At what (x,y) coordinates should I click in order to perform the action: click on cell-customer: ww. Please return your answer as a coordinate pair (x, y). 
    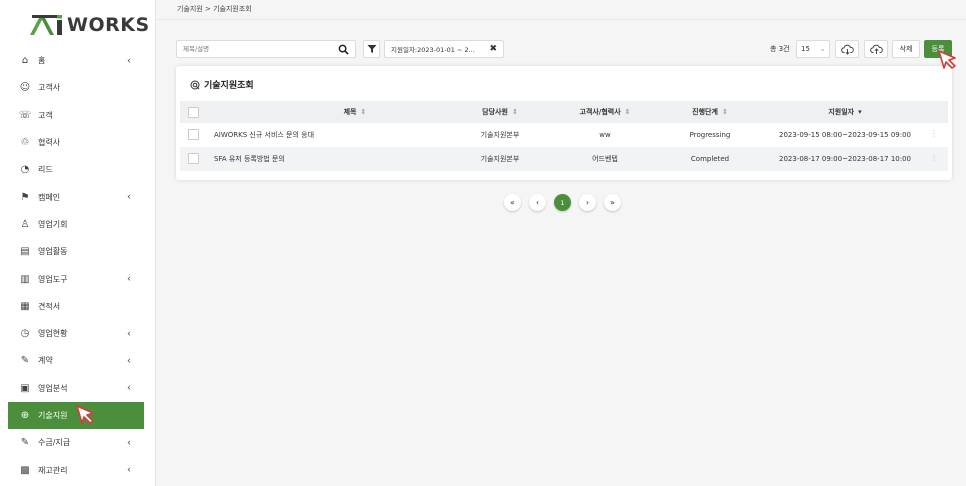
    Looking at the image, I should click on (605, 135).